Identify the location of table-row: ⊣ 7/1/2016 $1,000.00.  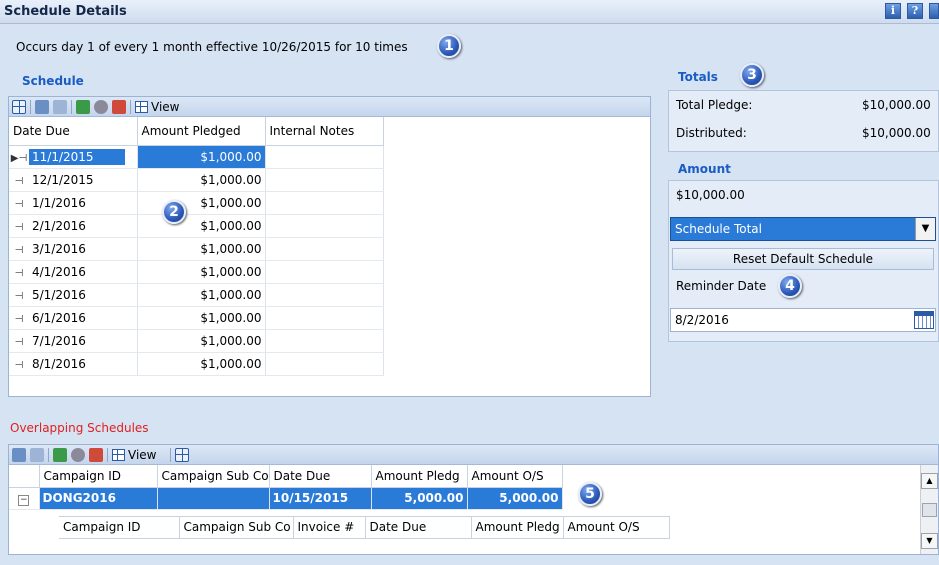
(196, 341).